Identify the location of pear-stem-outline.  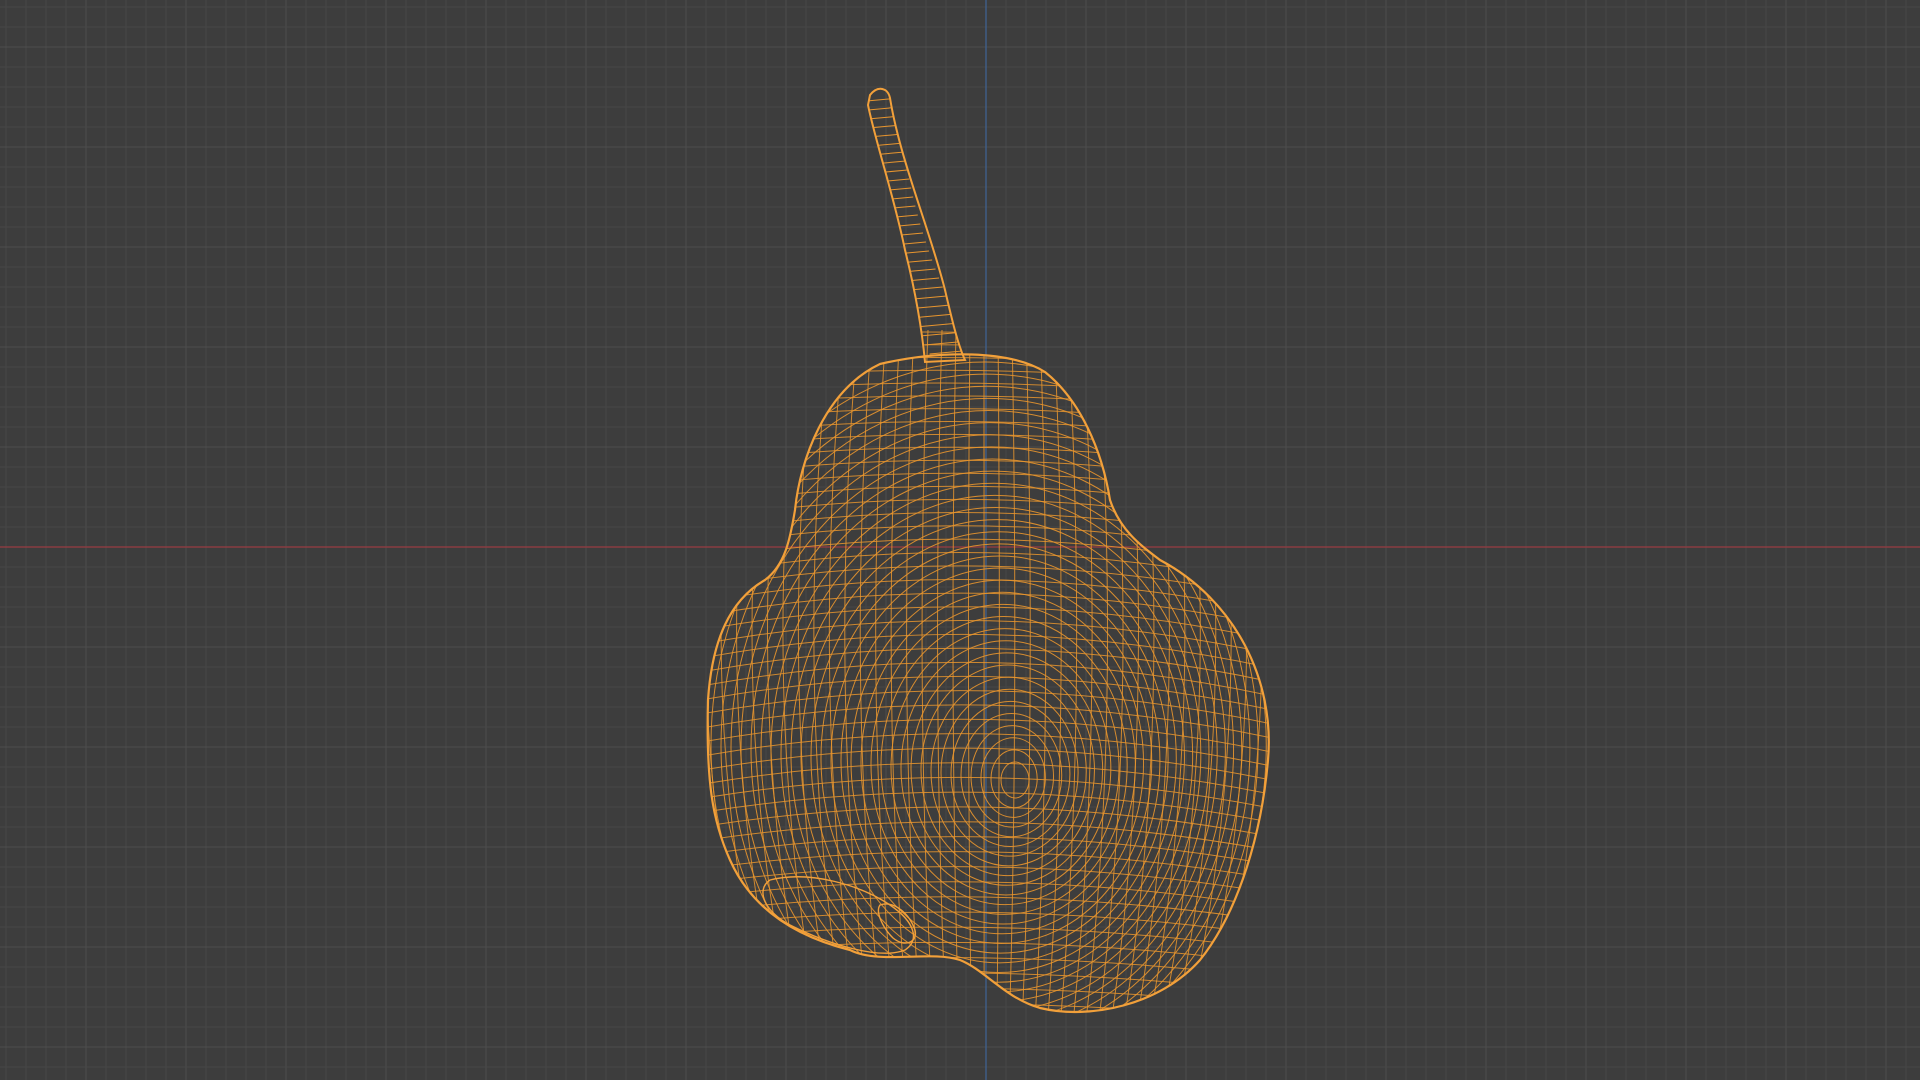
(916, 225).